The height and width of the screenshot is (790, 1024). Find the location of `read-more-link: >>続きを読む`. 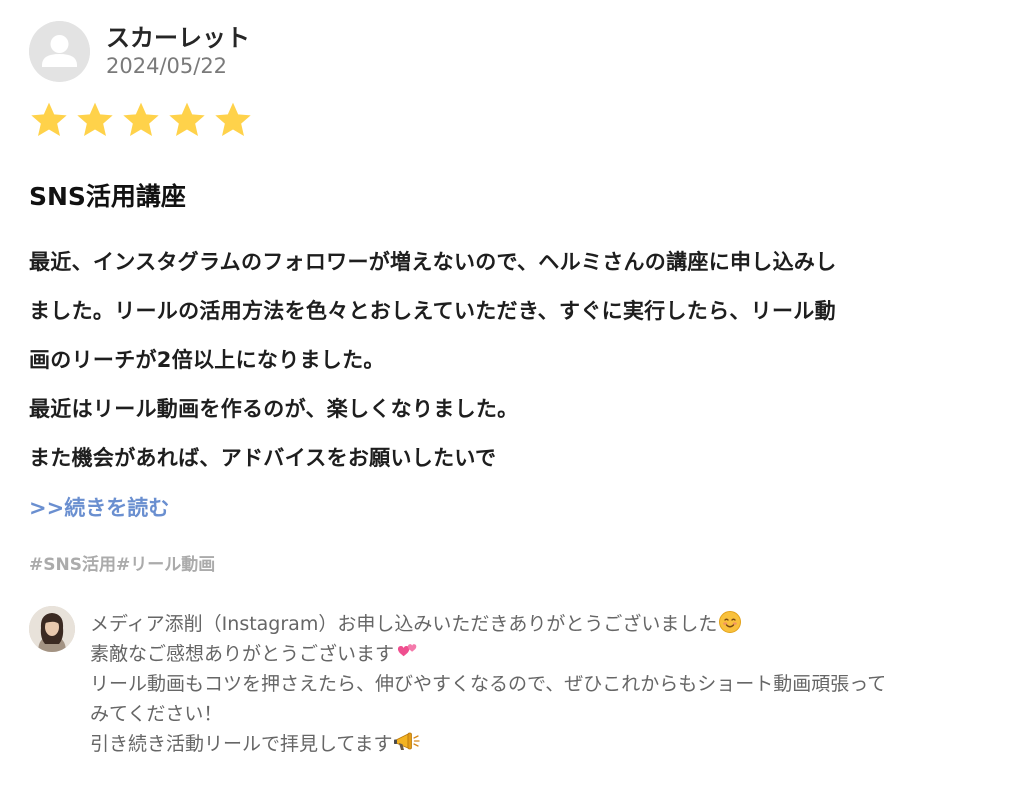

read-more-link: >>続きを読む is located at coordinates (99, 507).